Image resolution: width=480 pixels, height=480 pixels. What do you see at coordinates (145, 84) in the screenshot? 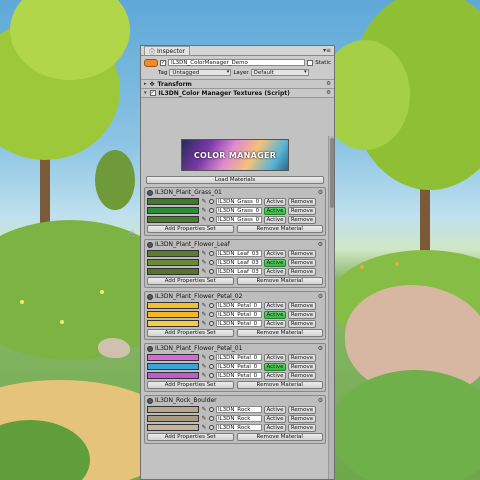
I see `expand-triangle-icon: ▸` at bounding box center [145, 84].